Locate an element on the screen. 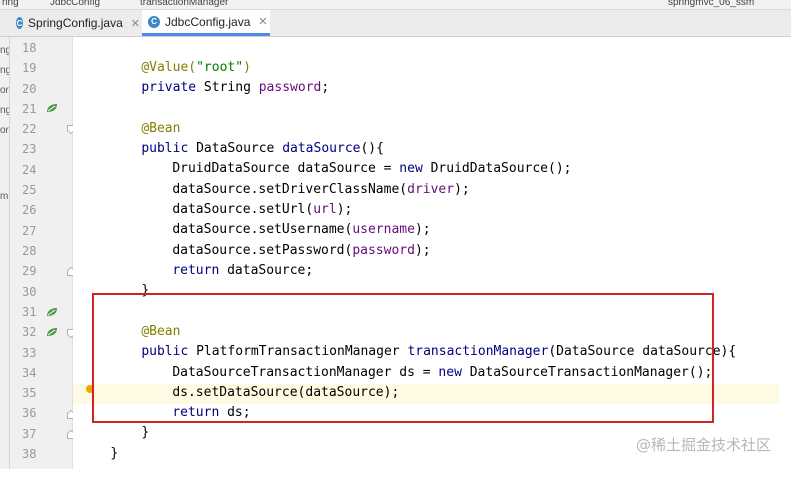  keyword: private is located at coordinates (169, 87).